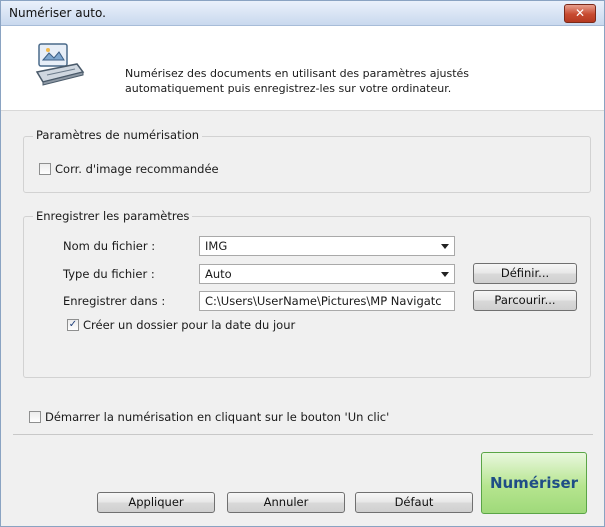  What do you see at coordinates (114, 301) in the screenshot?
I see `save-in-label: Enregistrer dans :` at bounding box center [114, 301].